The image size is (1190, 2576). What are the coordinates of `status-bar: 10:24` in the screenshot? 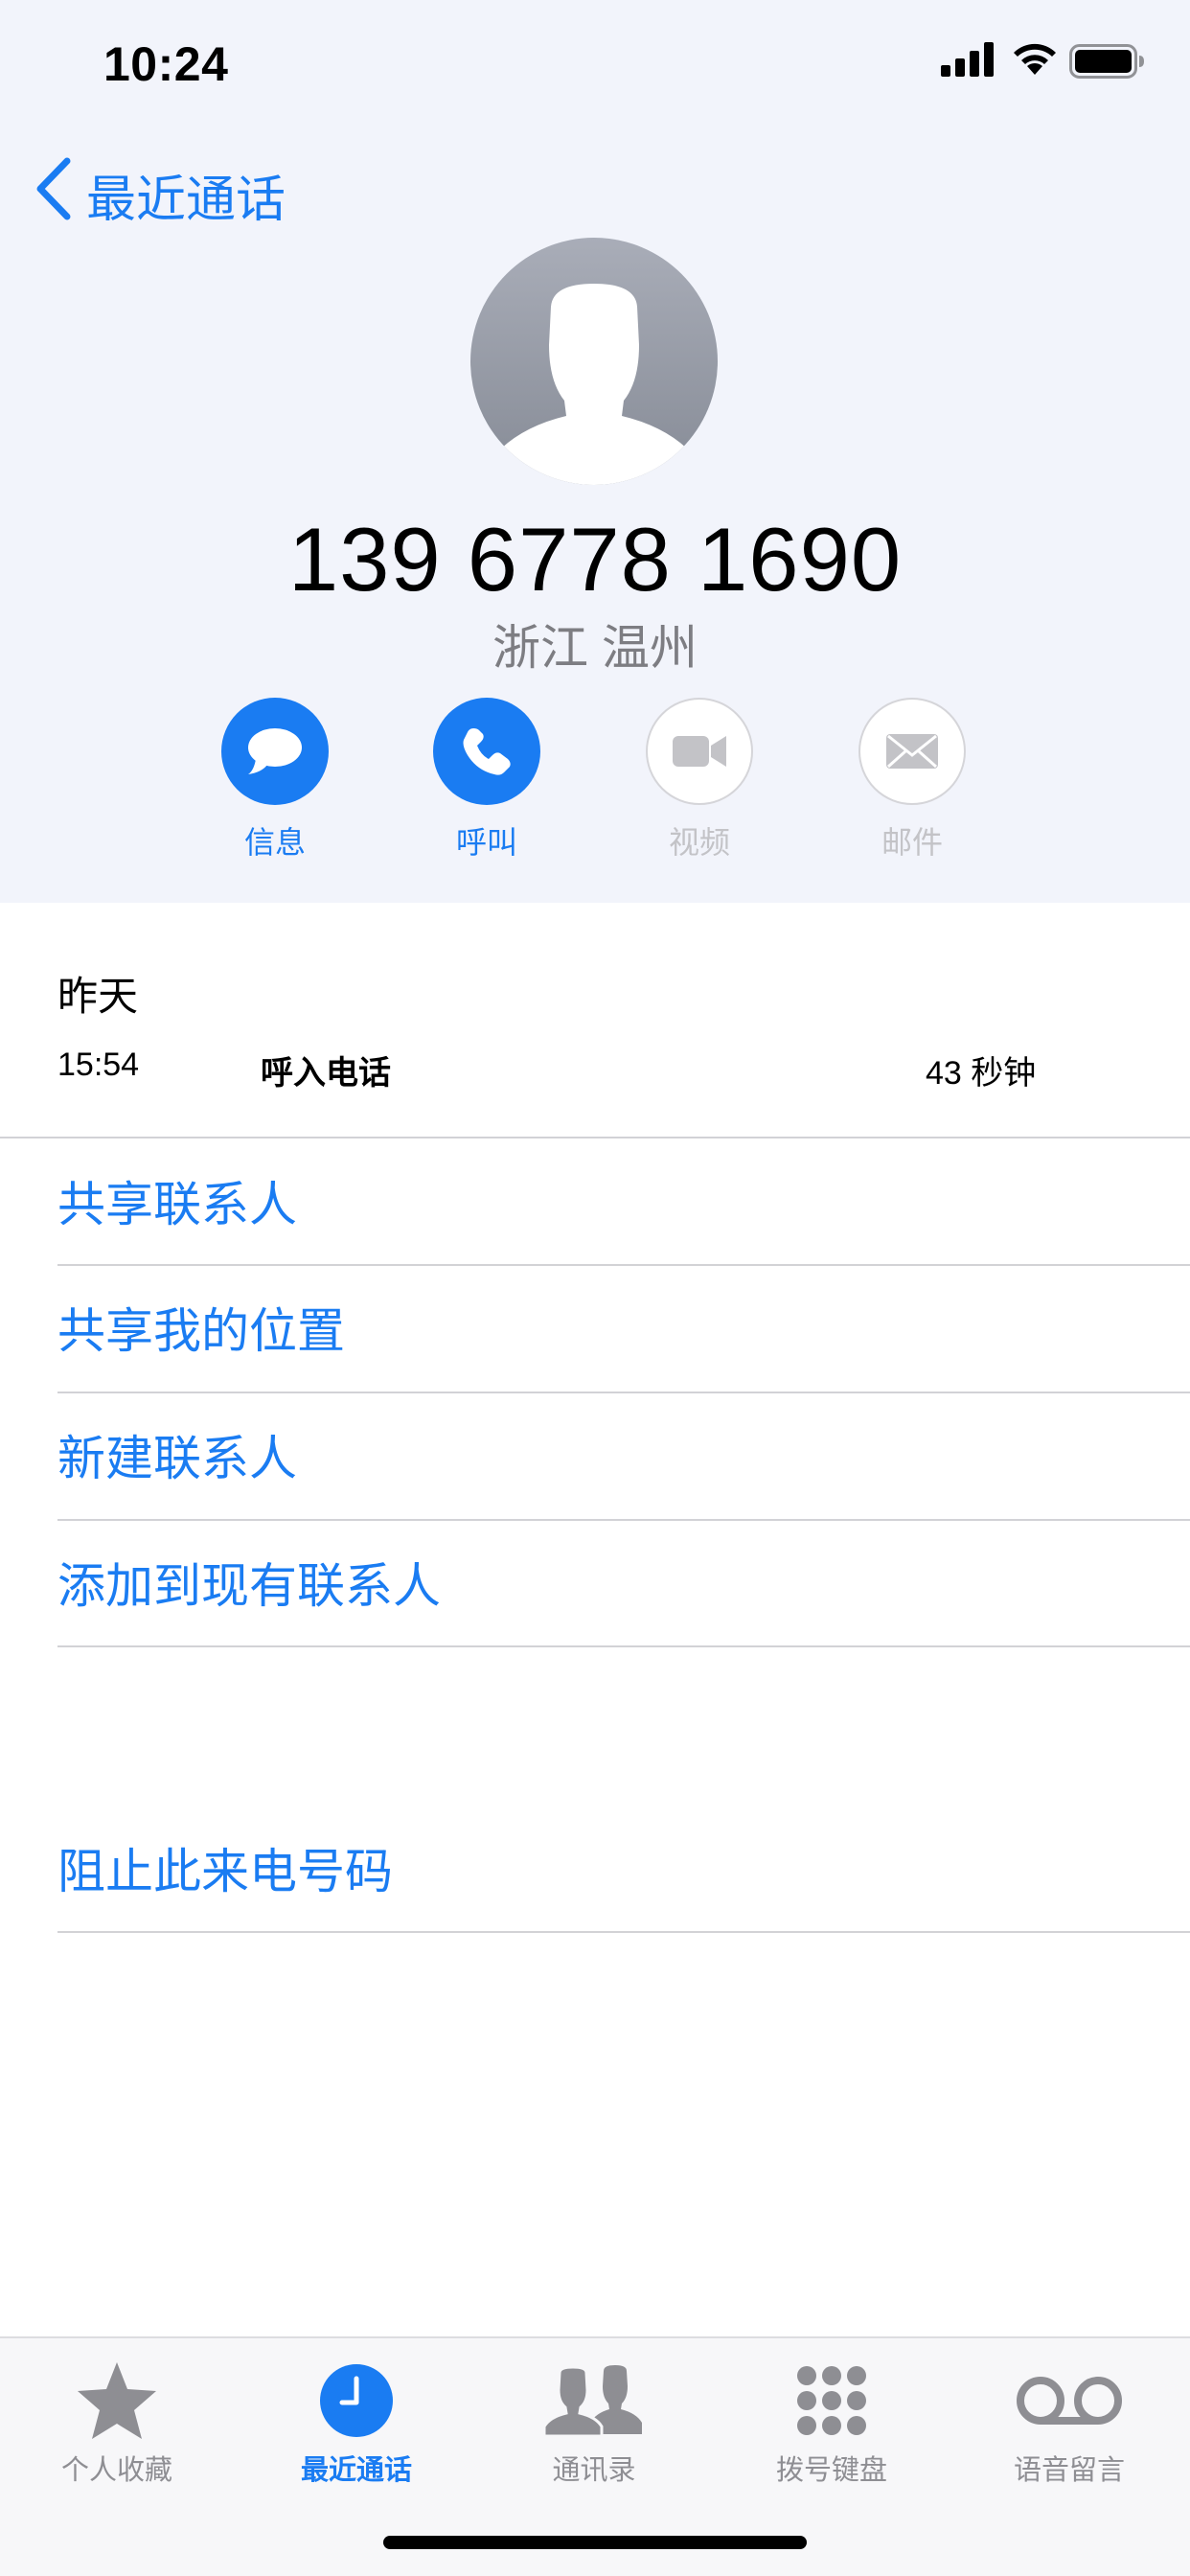 It's located at (595, 63).